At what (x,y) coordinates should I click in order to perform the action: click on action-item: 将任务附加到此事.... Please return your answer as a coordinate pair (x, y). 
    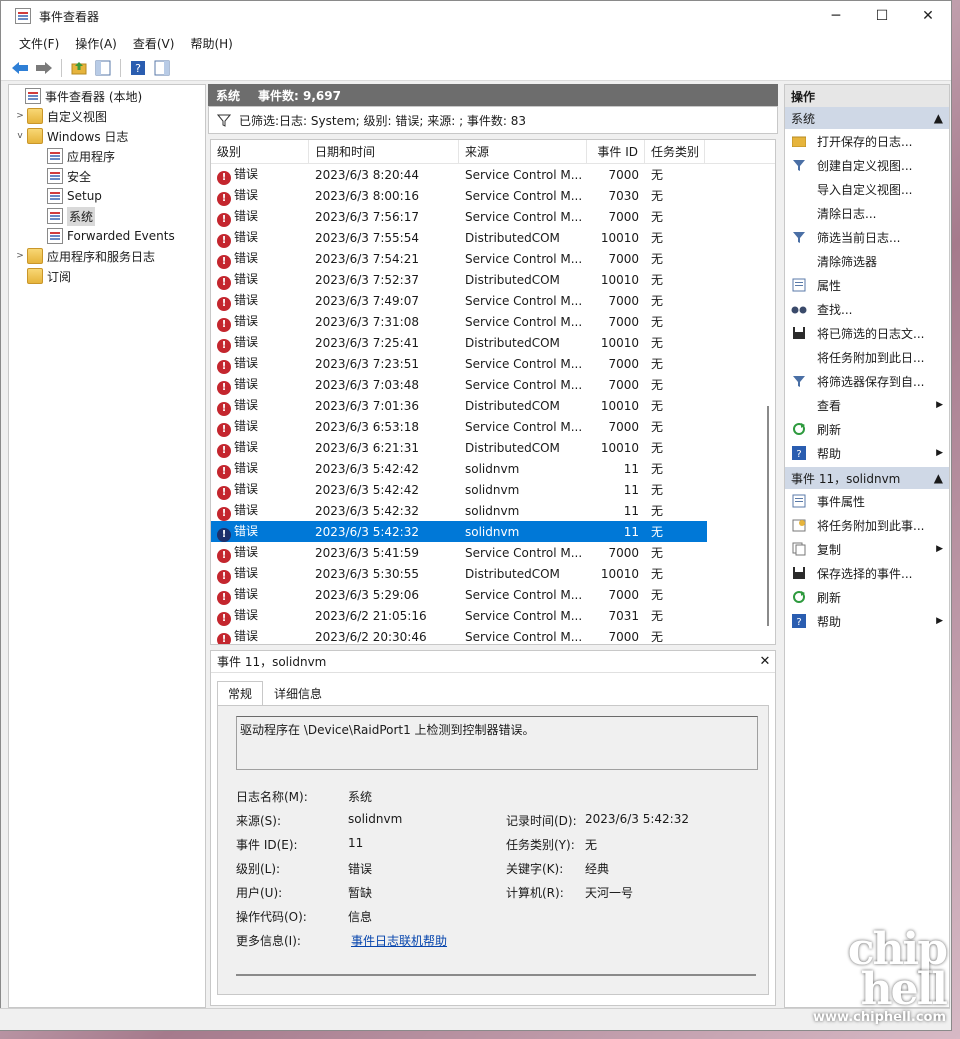
    Looking at the image, I should click on (867, 525).